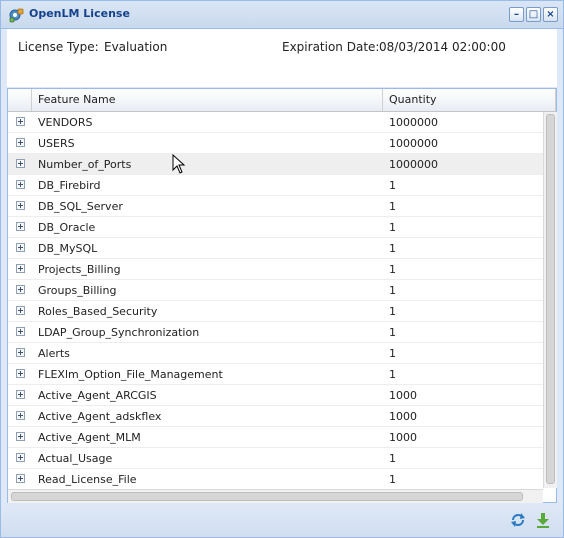  What do you see at coordinates (282, 15) in the screenshot?
I see `window-titlebar: OpenLM License – □ ×` at bounding box center [282, 15].